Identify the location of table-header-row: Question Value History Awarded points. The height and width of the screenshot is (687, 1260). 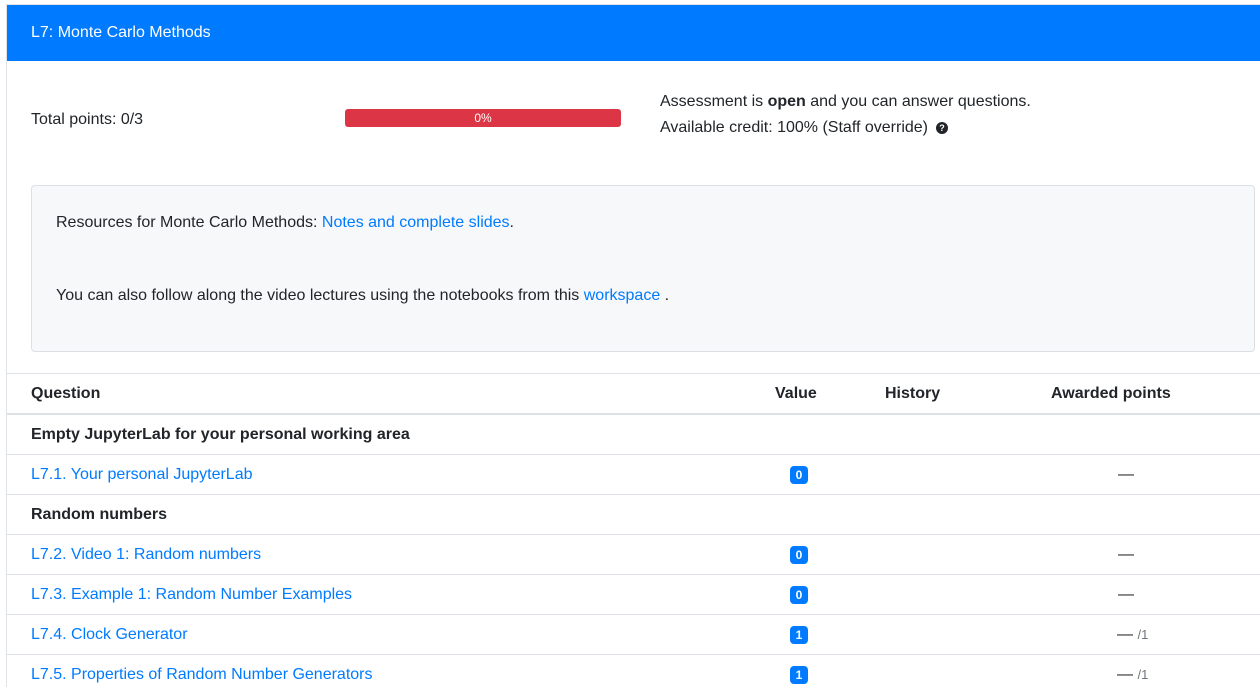
(633, 393).